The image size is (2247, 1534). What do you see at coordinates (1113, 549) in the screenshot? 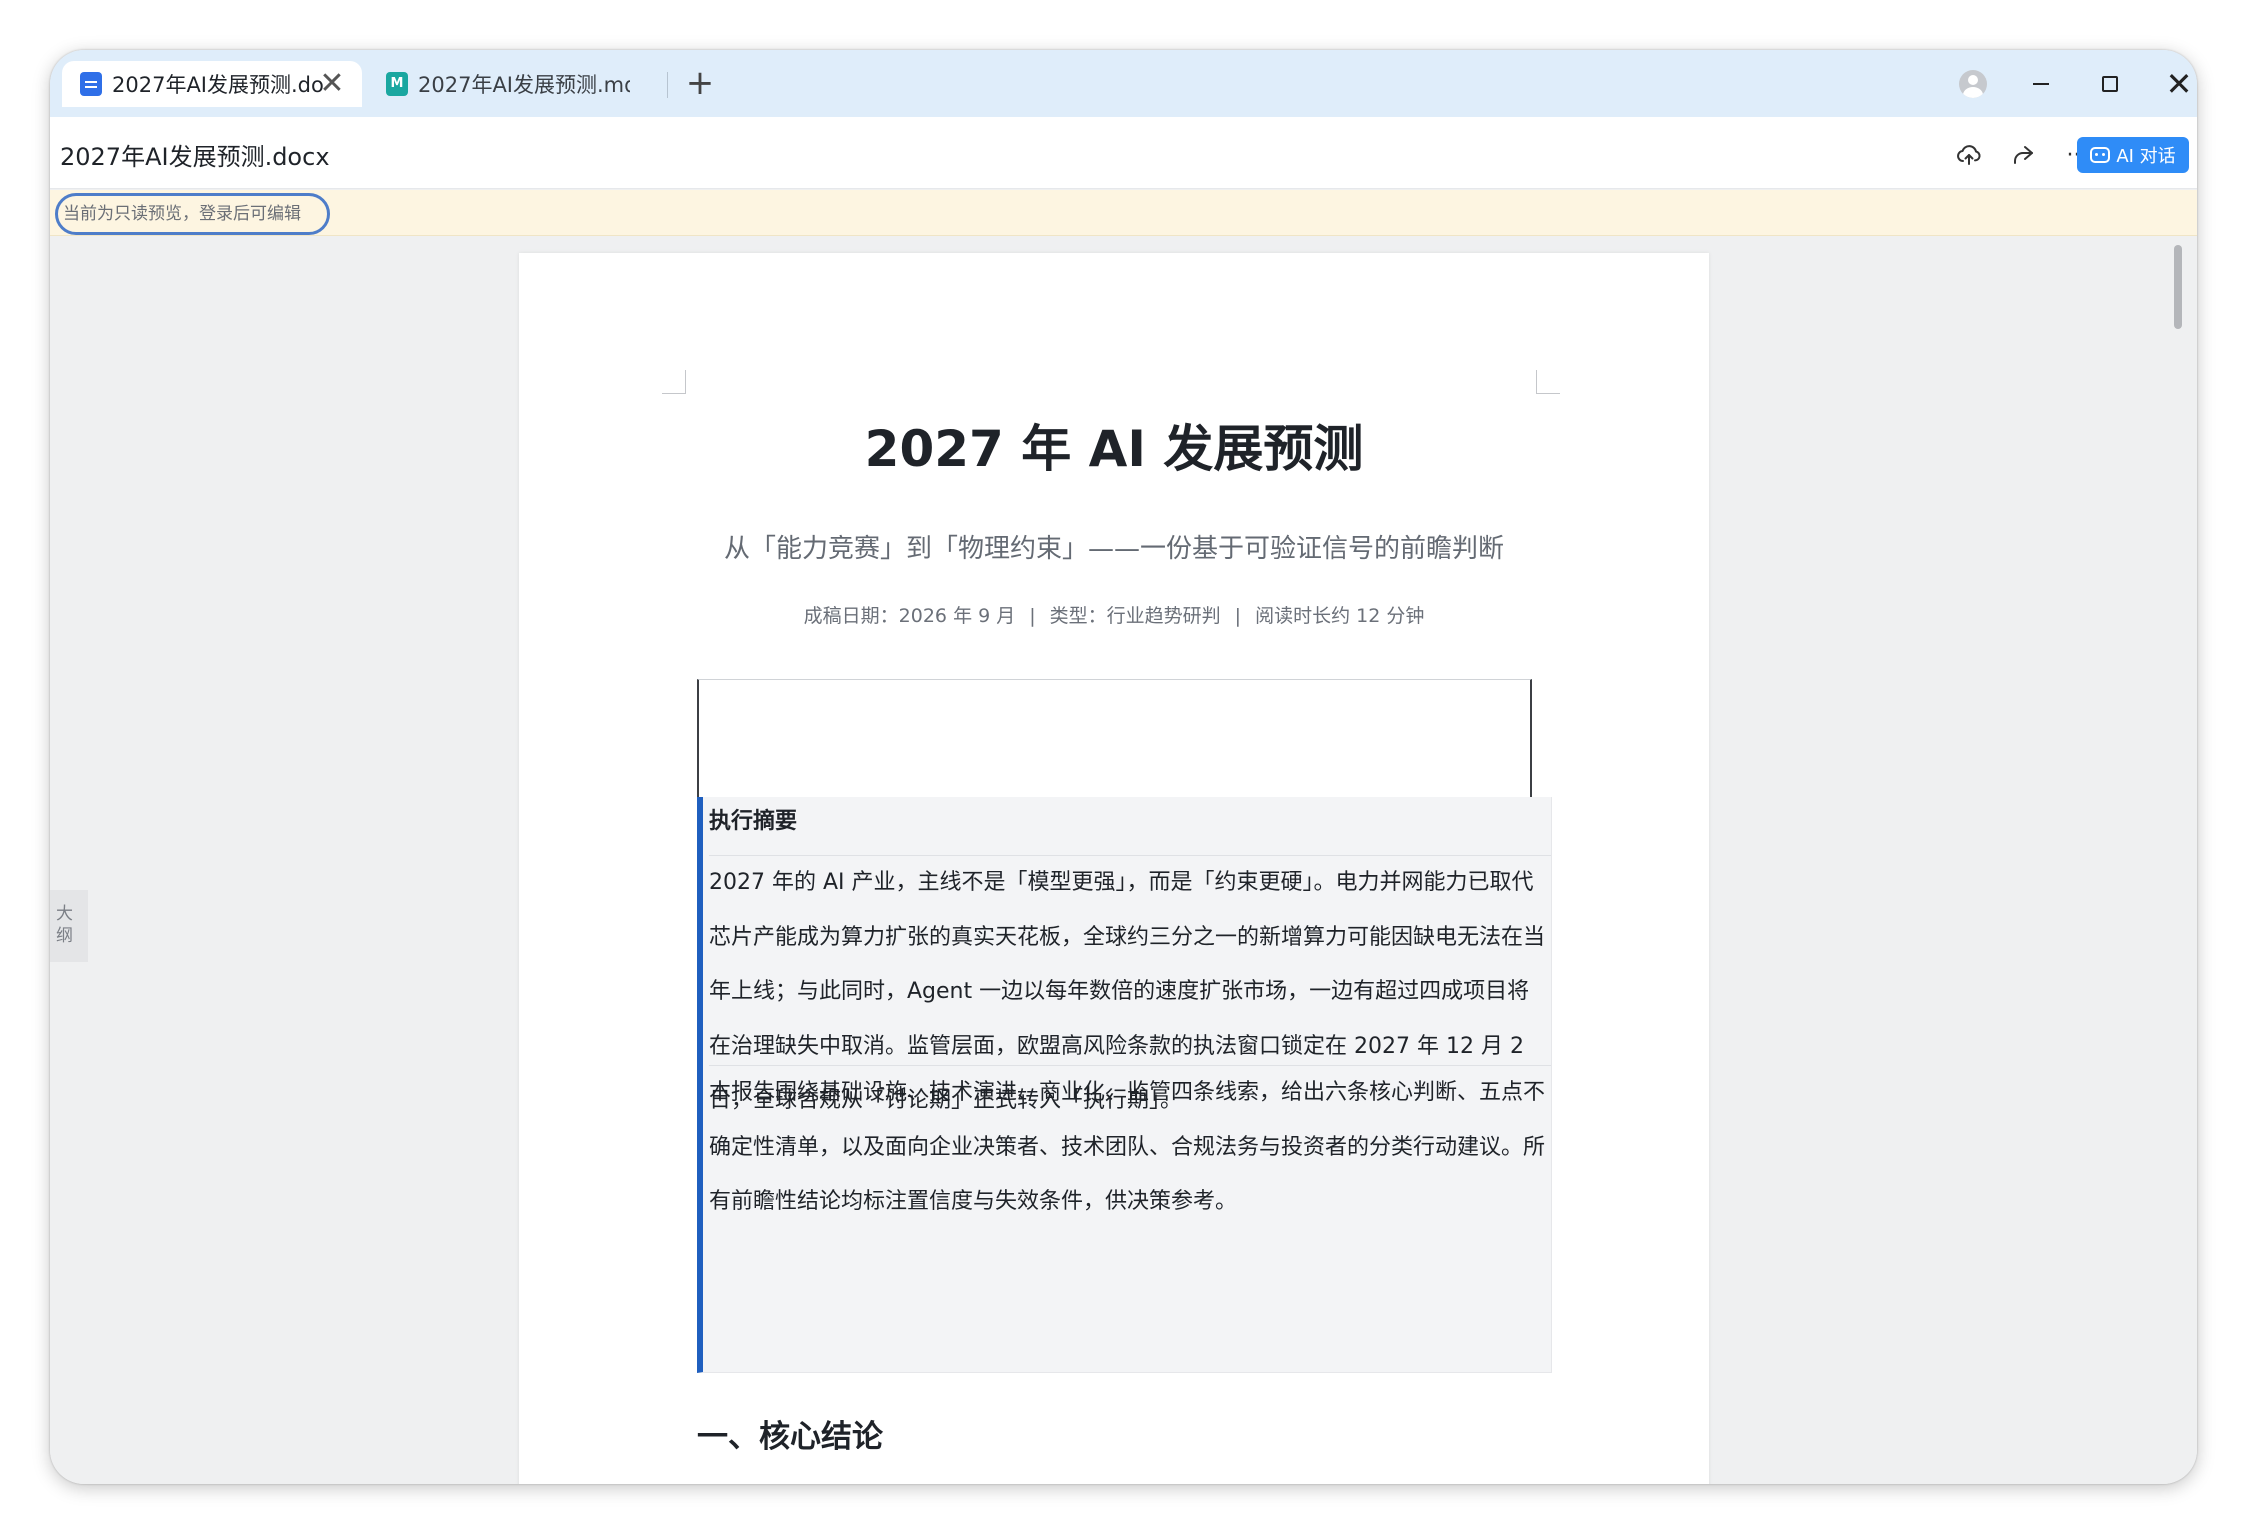
I see `document-subtitle: 从「能力竞赛」到「物理约束」——一份基于可验证信号的前瞻判断` at bounding box center [1113, 549].